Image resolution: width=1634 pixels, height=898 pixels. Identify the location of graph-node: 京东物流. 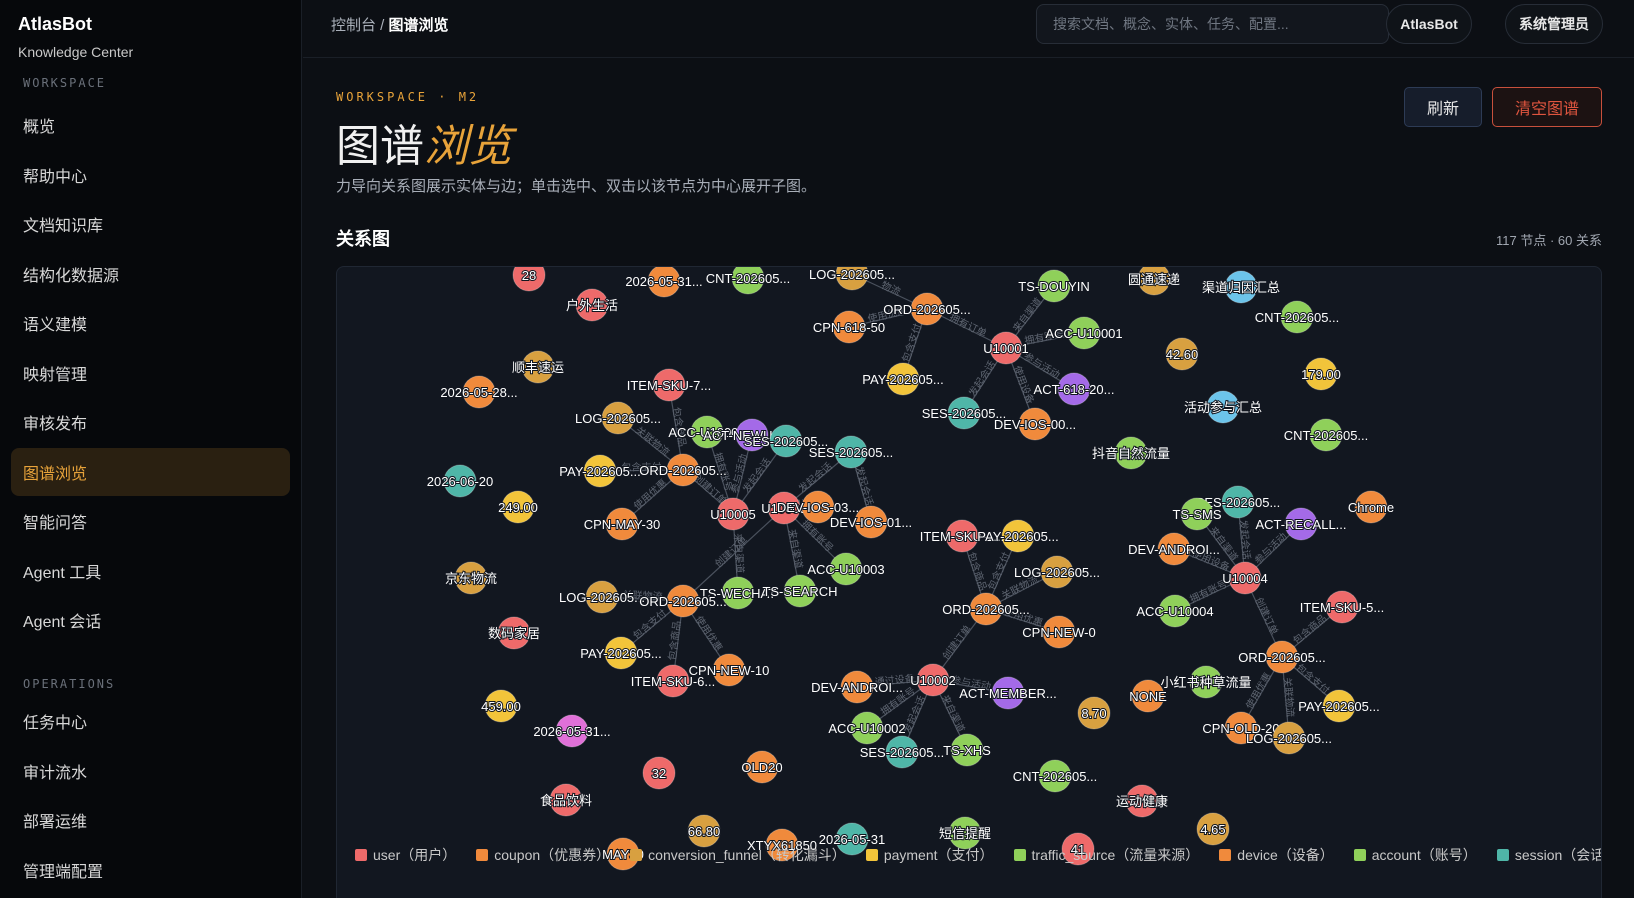
(471, 578).